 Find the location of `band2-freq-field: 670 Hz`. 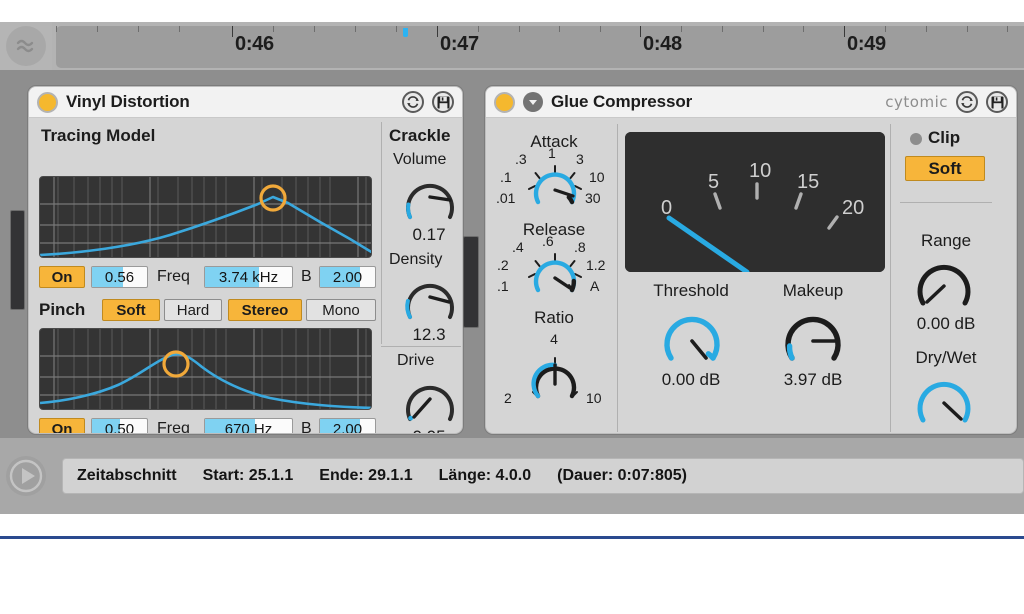

band2-freq-field: 670 Hz is located at coordinates (248, 426).